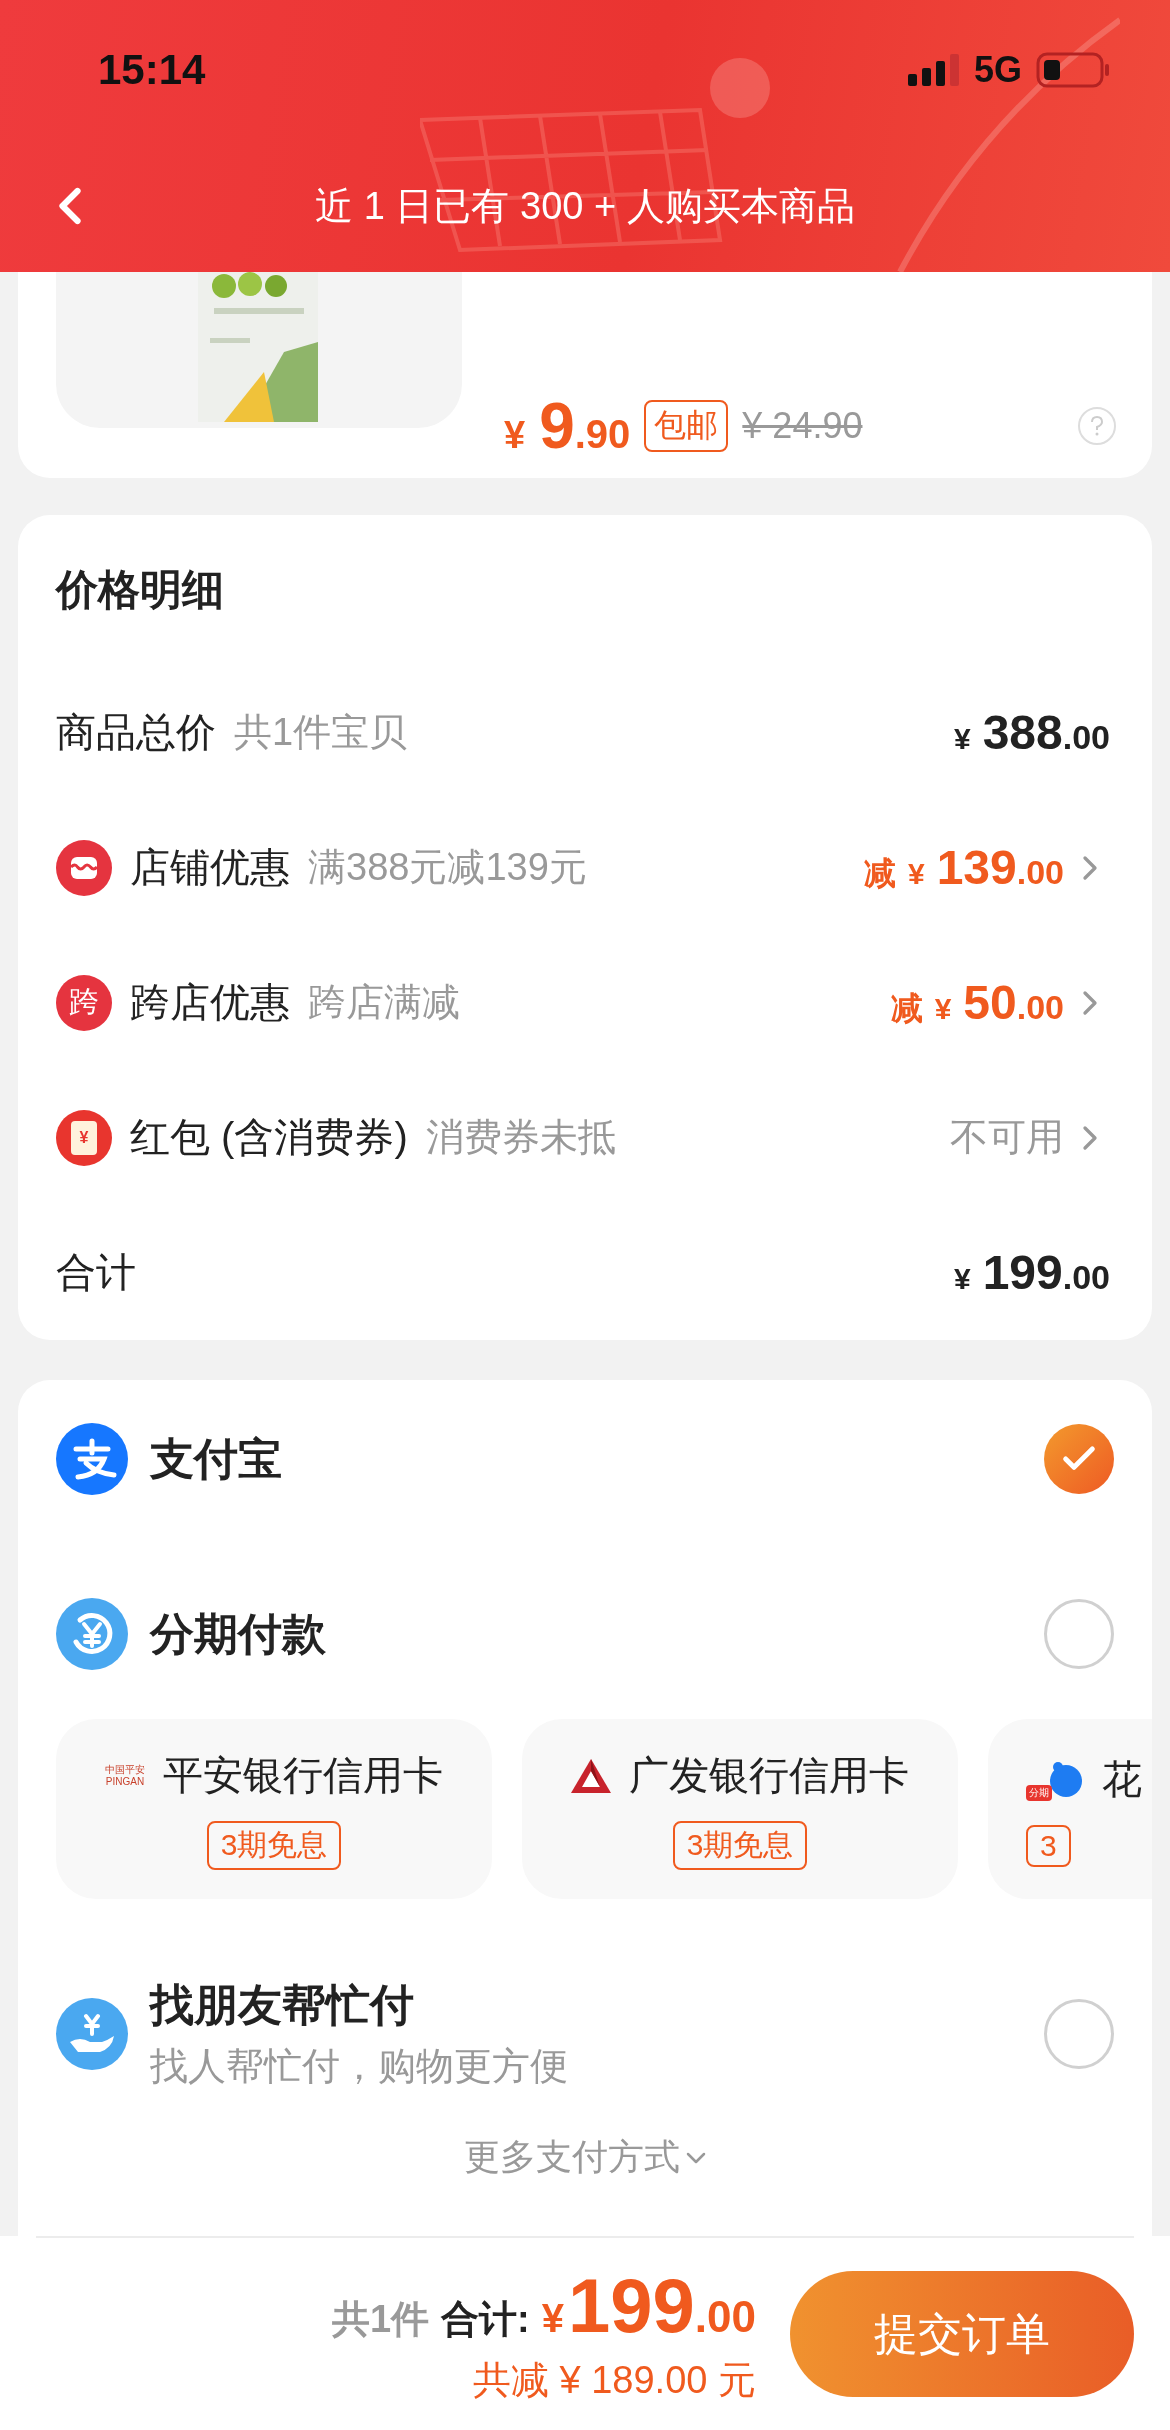 The image size is (1170, 2430). What do you see at coordinates (1031, 1272) in the screenshot?
I see `price-amount: ¥ 199.00` at bounding box center [1031, 1272].